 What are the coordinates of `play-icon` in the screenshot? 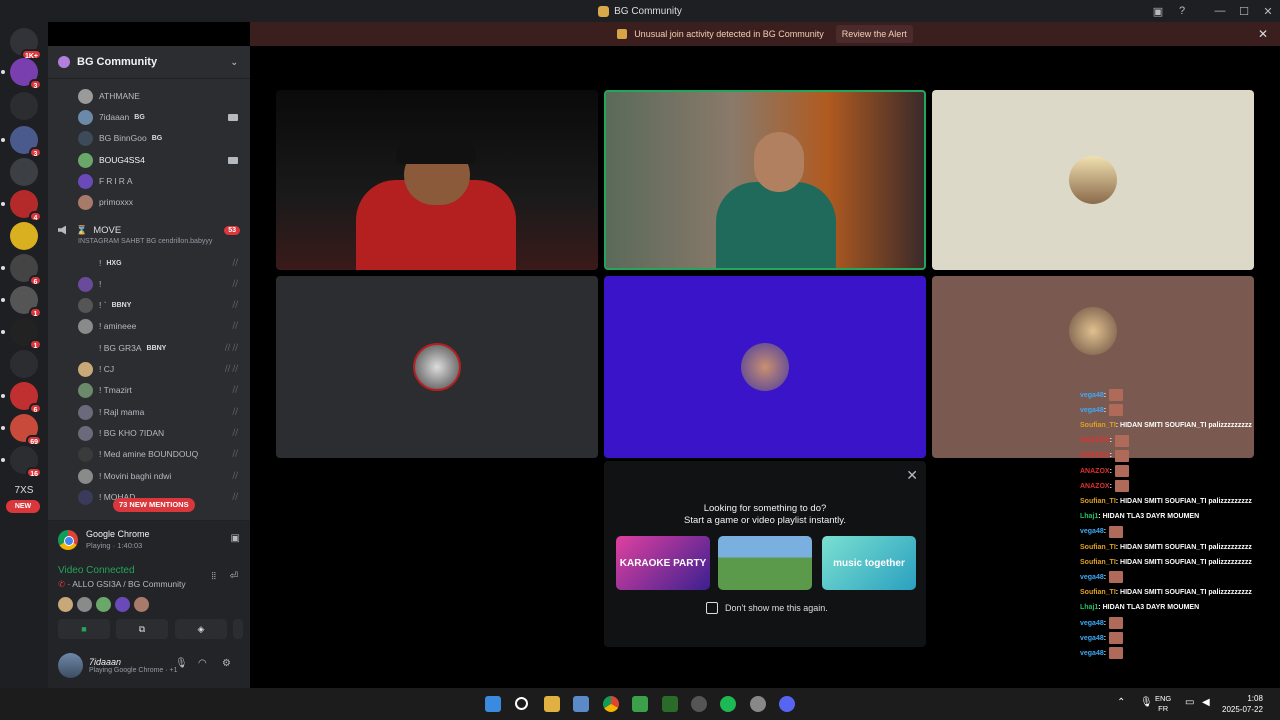 It's located at (670, 704).